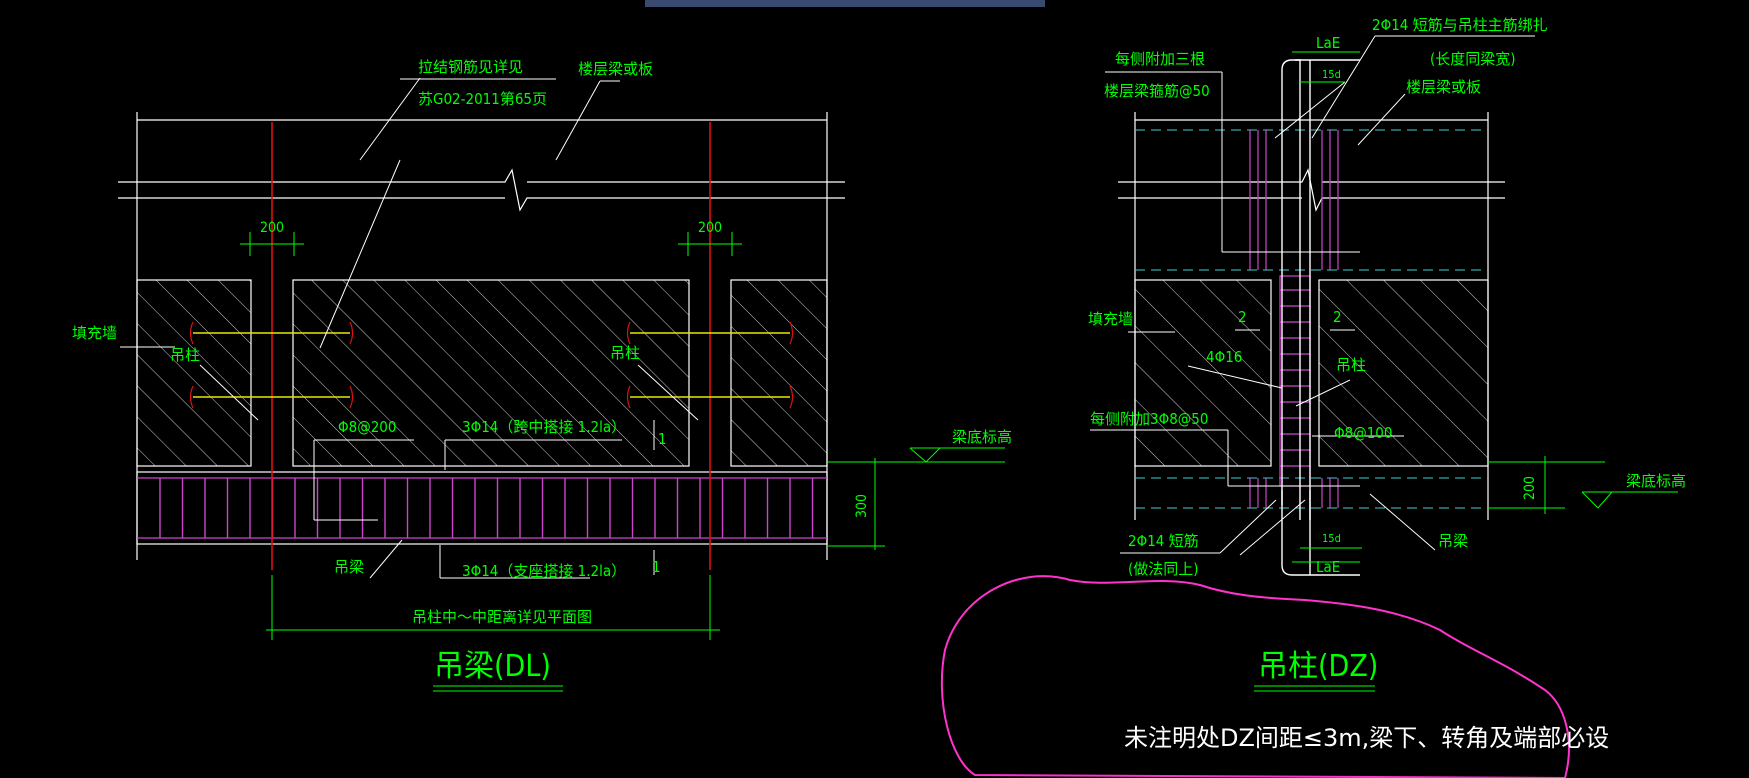 The height and width of the screenshot is (778, 1749). I want to click on dim-300: 300, so click(862, 506).